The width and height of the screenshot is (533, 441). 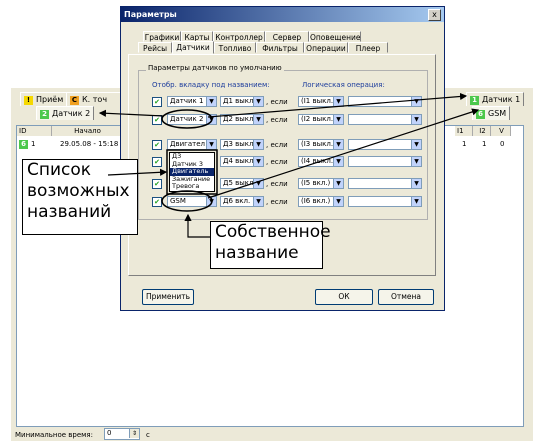 I want to click on sensor-state-value: Д6 вкл., so click(x=237, y=201).